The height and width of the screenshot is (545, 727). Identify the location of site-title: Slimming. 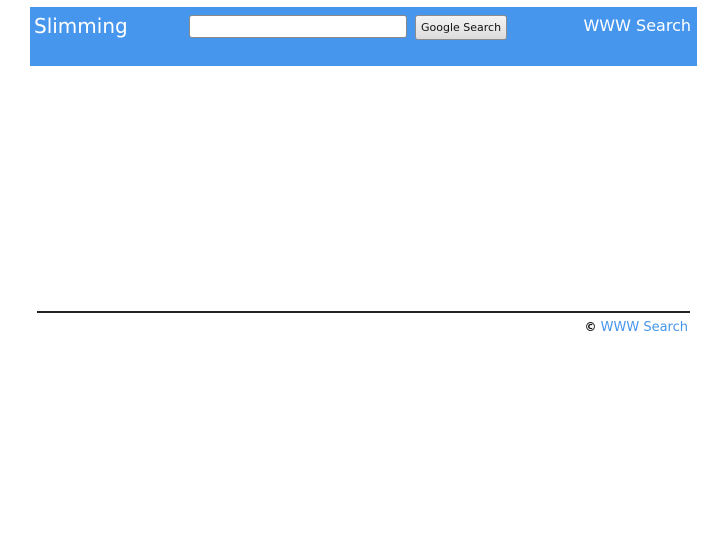
(81, 26).